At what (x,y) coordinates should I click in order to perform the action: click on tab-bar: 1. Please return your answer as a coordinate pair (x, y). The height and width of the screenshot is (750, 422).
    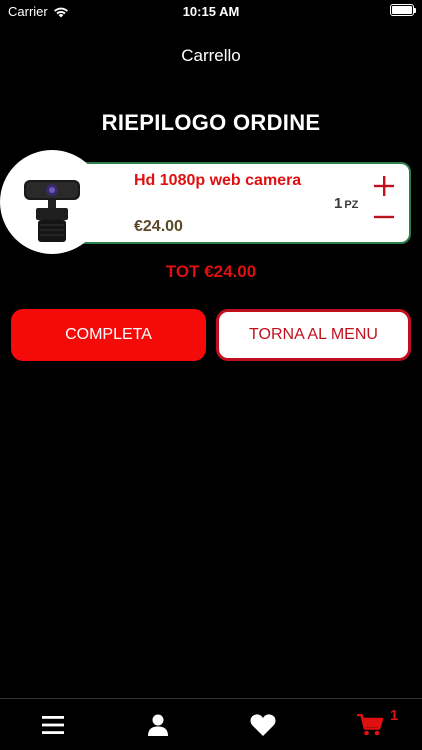
    Looking at the image, I should click on (211, 724).